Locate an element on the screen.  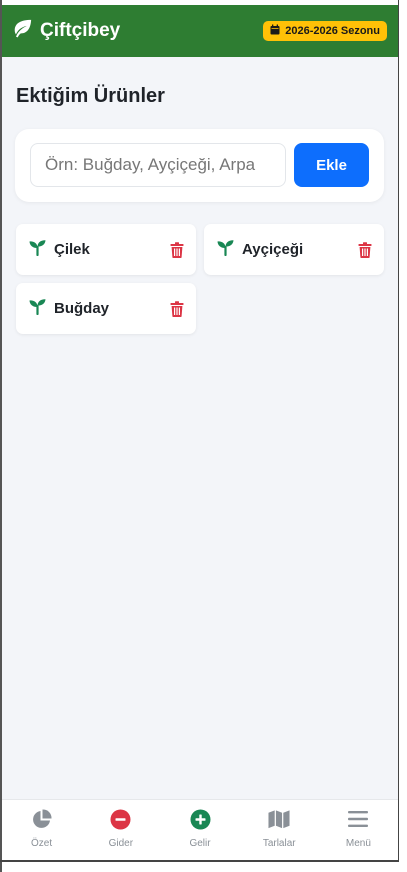
window-frame-right is located at coordinates (402, 436).